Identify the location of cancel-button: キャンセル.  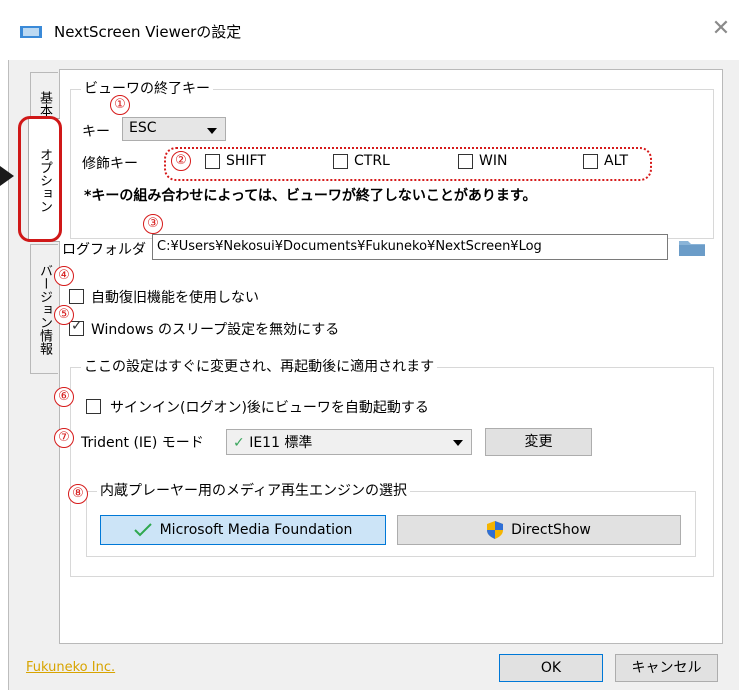
(666, 668).